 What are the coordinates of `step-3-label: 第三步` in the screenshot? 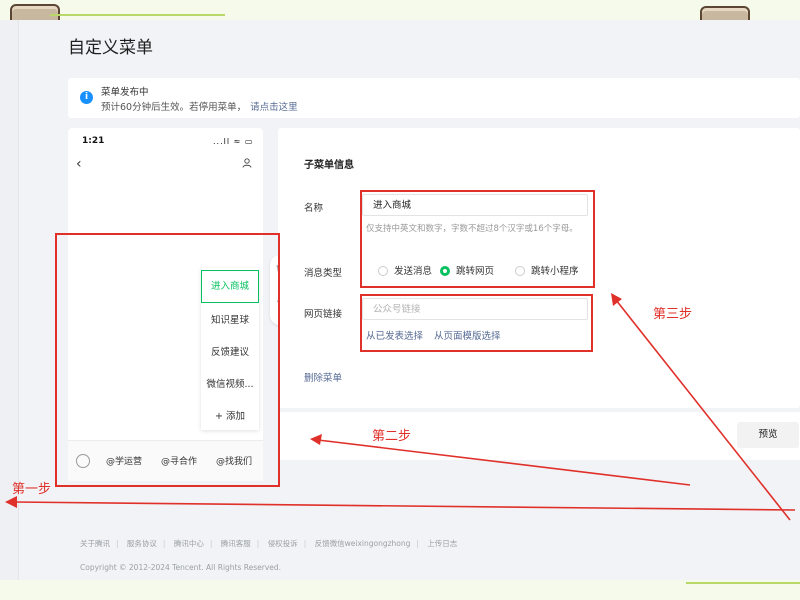 It's located at (673, 314).